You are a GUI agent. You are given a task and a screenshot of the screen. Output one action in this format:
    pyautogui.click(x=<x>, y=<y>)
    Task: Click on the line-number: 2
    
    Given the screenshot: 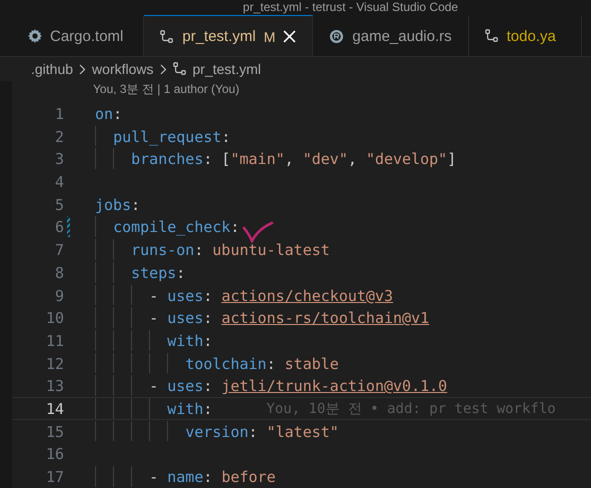 What is the action you would take?
    pyautogui.click(x=59, y=136)
    